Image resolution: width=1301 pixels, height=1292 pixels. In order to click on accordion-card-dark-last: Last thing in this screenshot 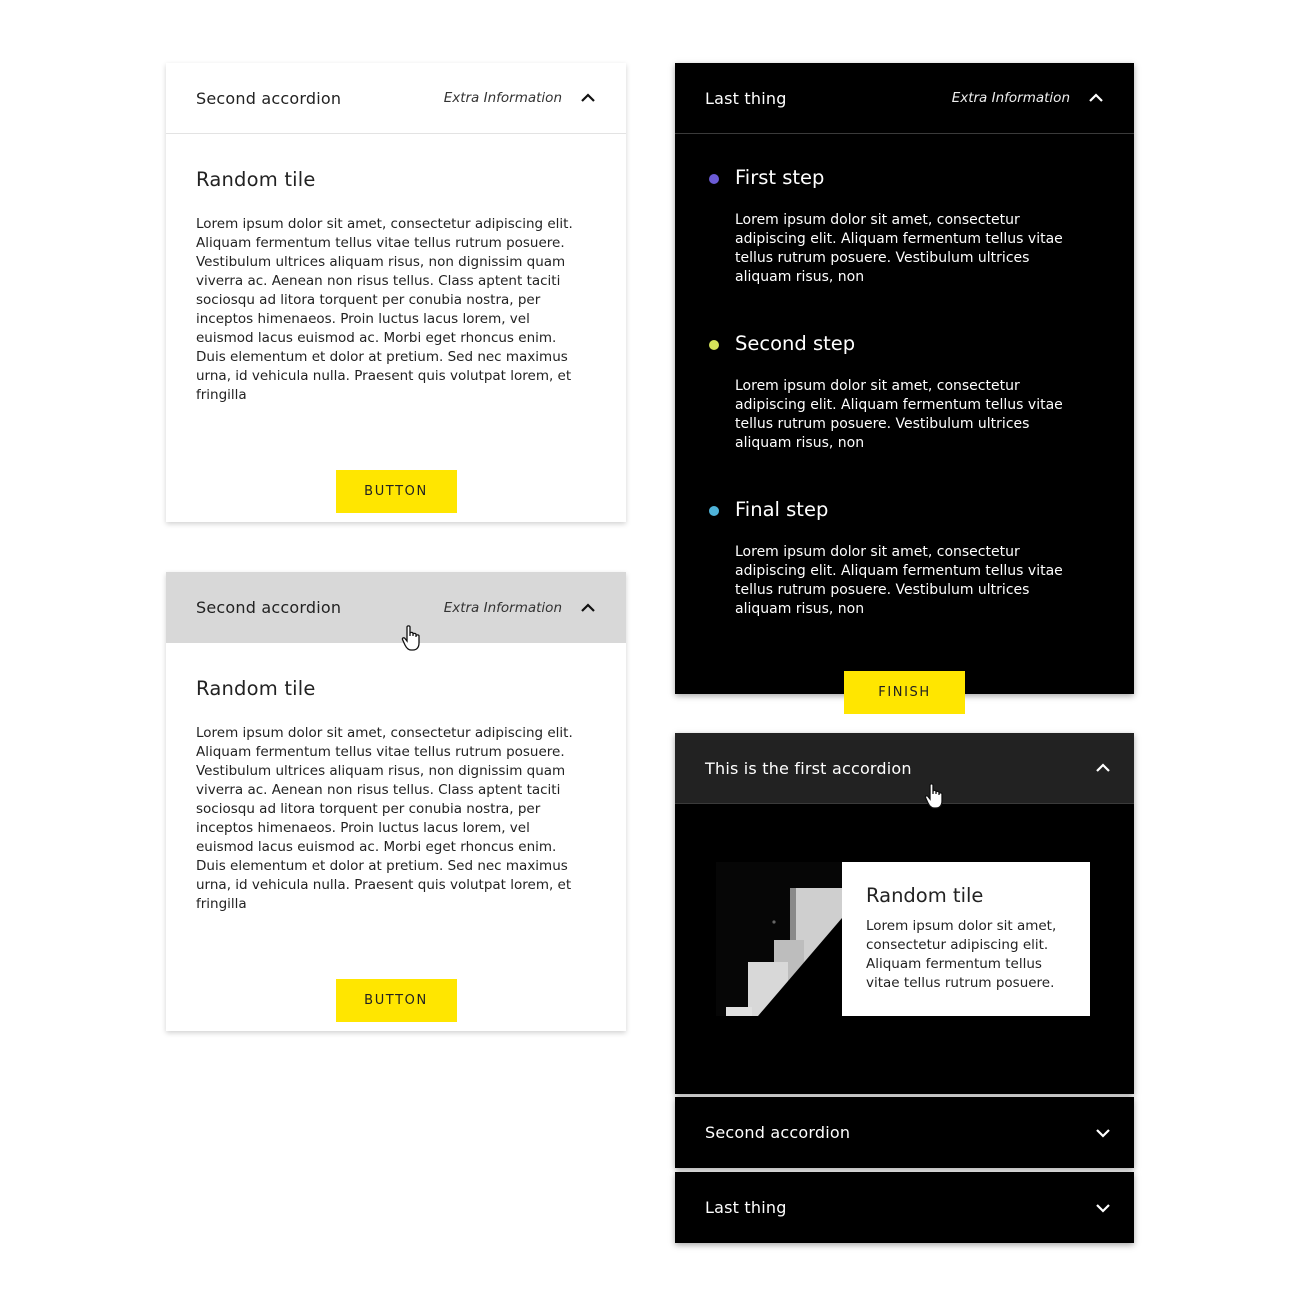, I will do `click(904, 1207)`.